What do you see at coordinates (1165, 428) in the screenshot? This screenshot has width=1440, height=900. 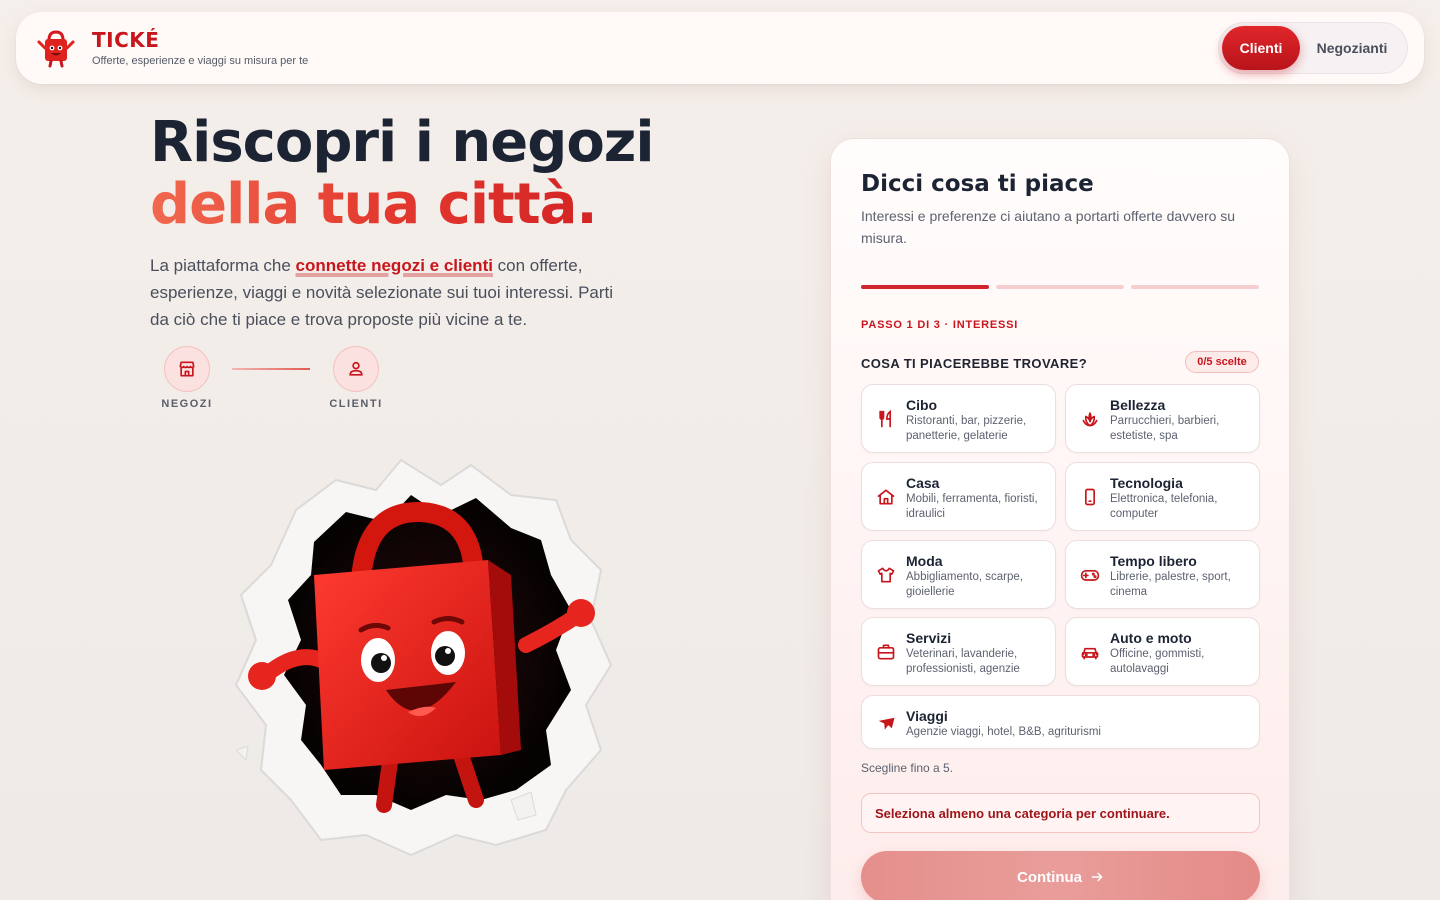 I see `category-desc: Parrucchieri, barbieri, estetiste, spa` at bounding box center [1165, 428].